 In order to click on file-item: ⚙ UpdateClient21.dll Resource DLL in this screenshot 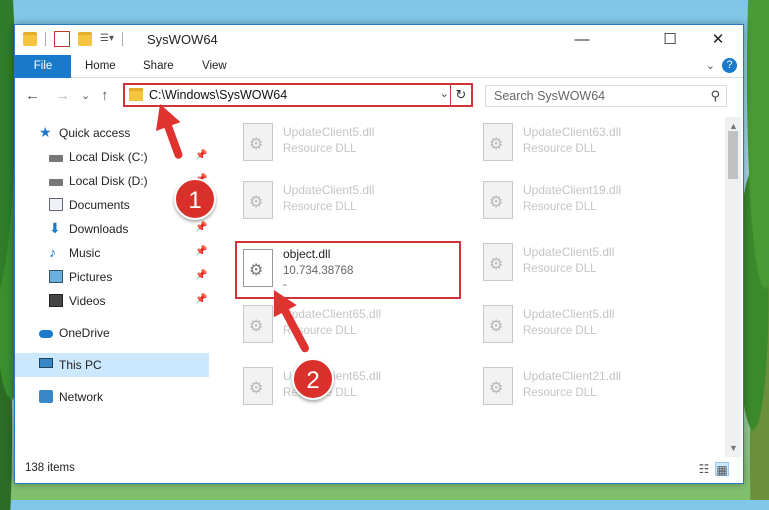, I will do `click(587, 387)`.